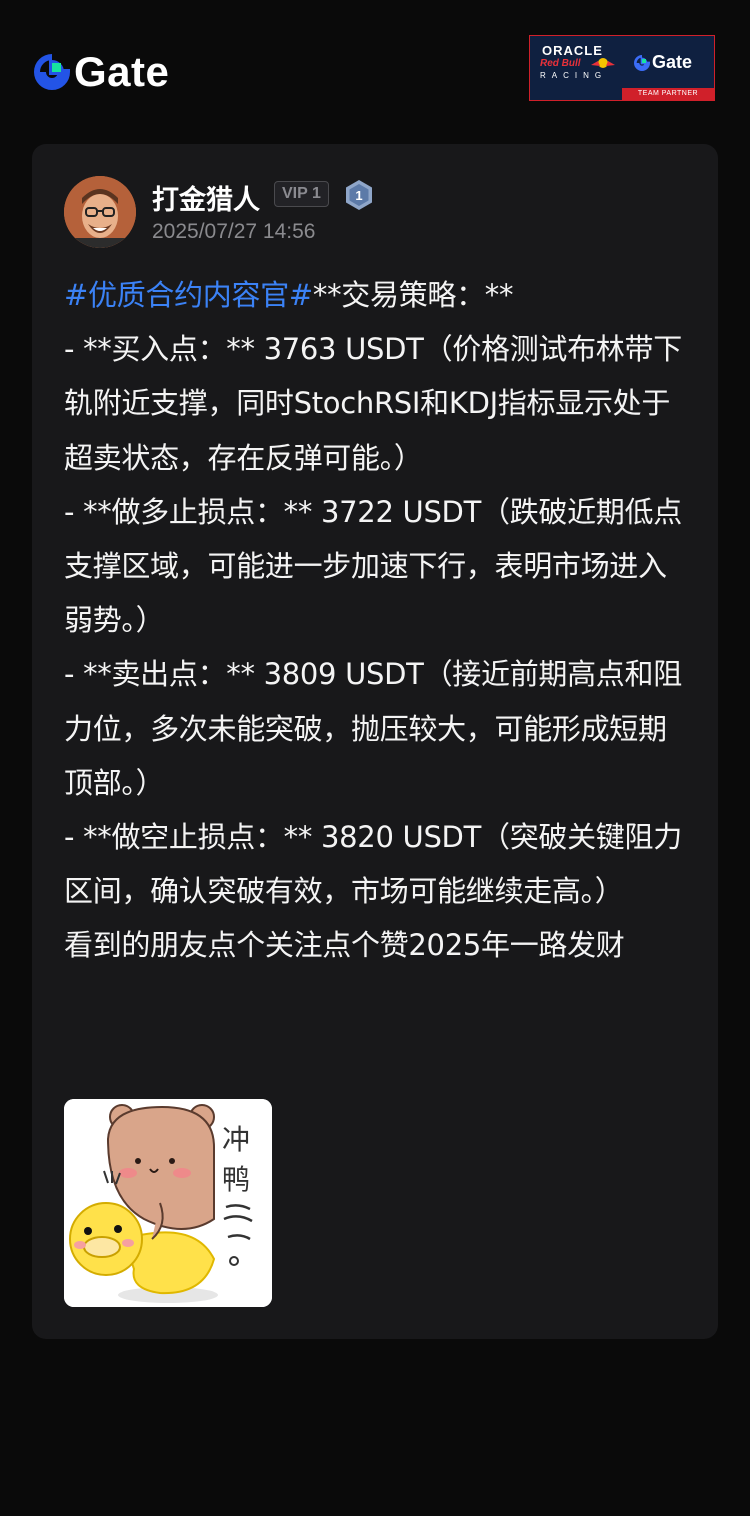 This screenshot has width=750, height=1516. I want to click on partner-racing-text: RACING, so click(574, 75).